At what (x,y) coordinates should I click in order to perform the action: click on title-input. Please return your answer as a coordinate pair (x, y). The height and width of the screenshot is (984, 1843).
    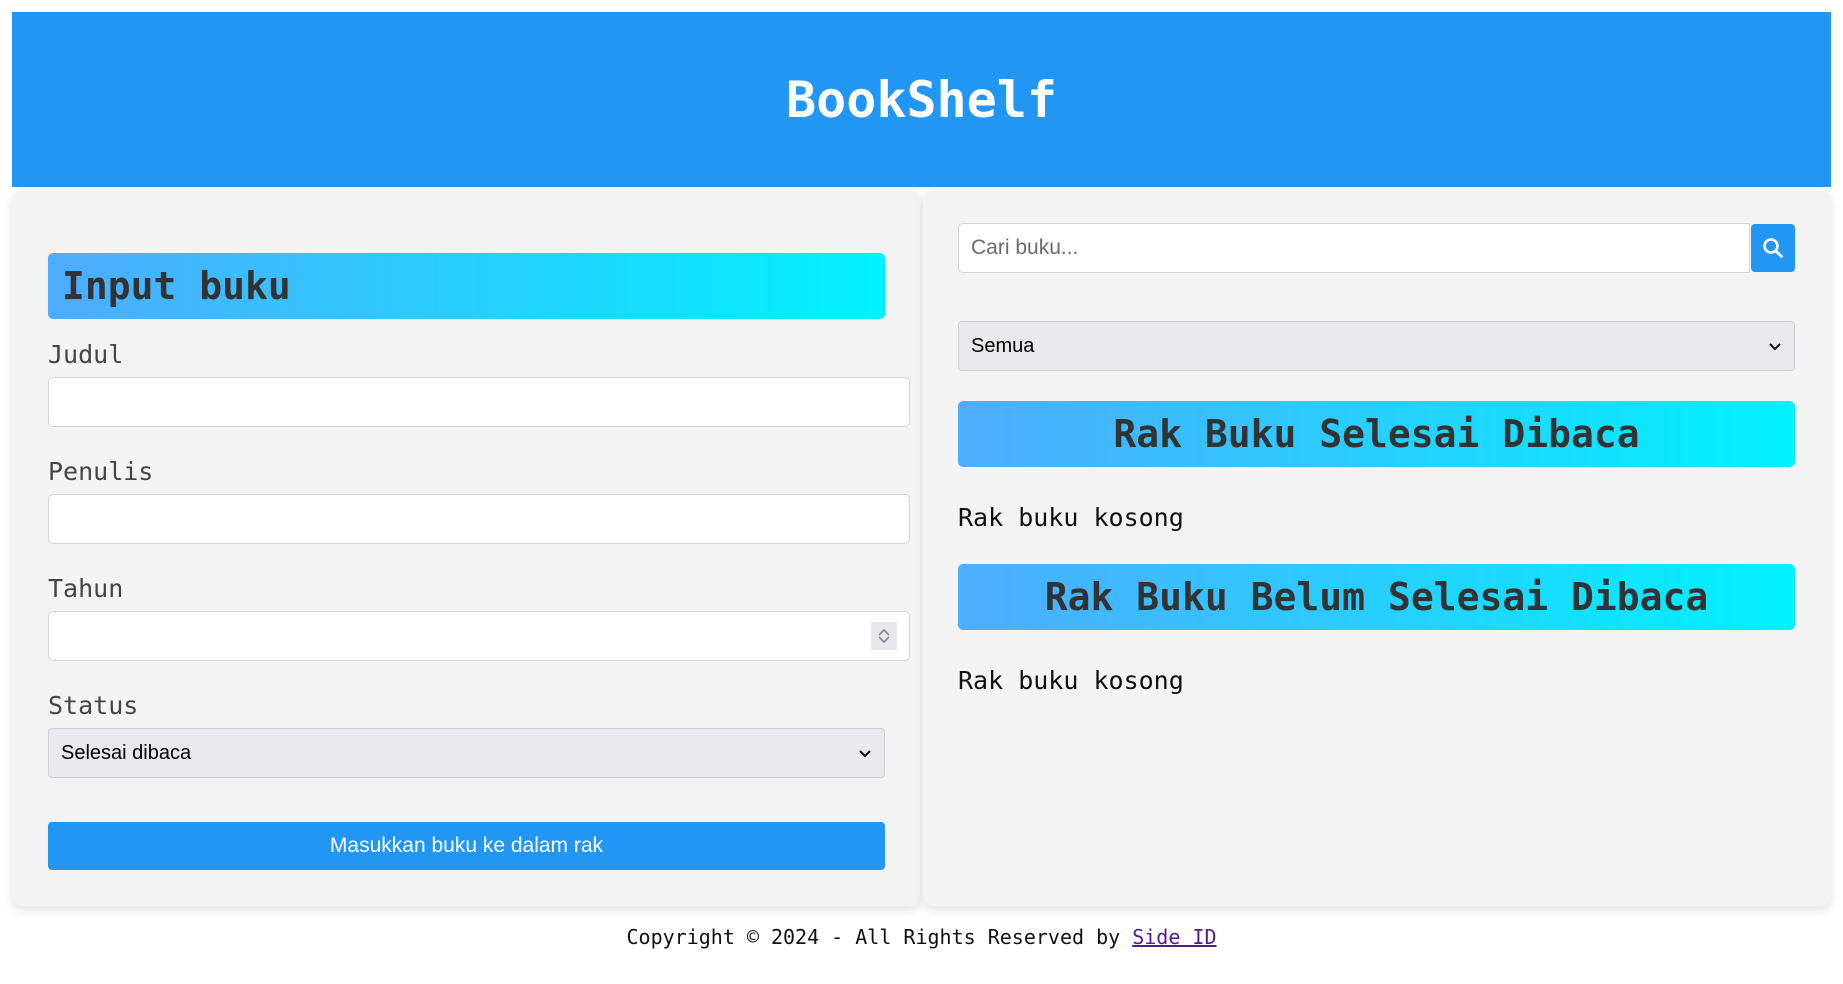
    Looking at the image, I should click on (479, 402).